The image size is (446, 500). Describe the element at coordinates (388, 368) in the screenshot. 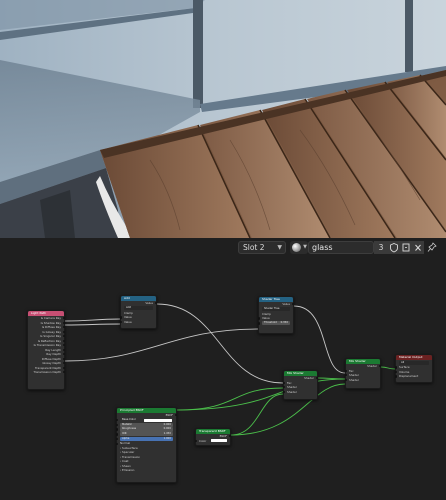

I see `link-mix2-output` at that location.